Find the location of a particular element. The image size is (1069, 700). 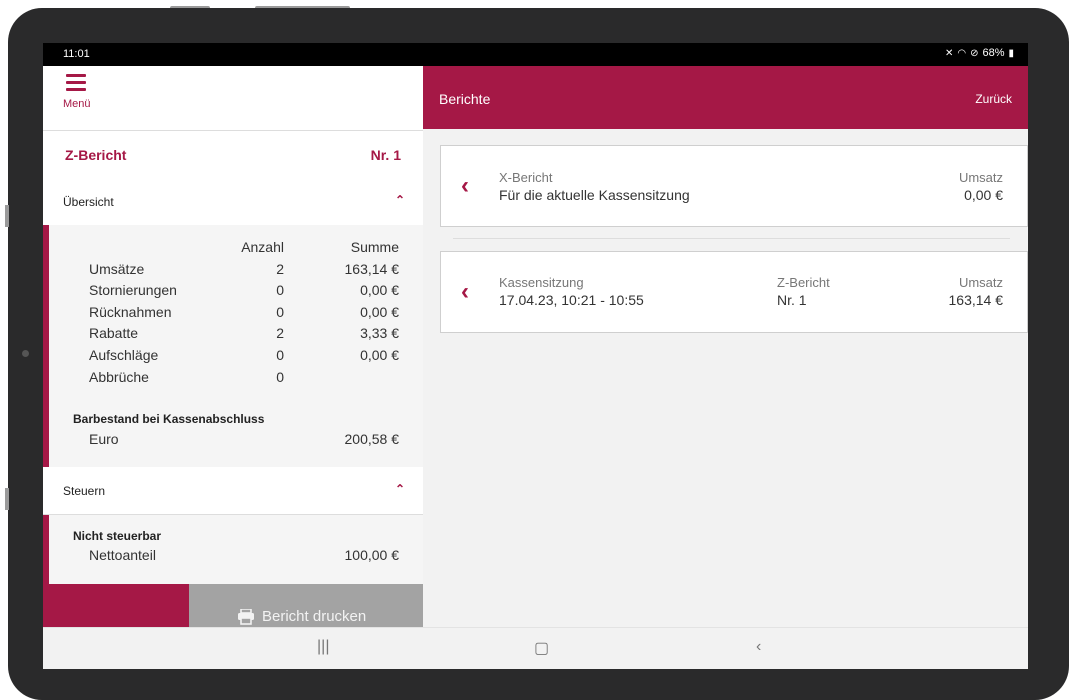

overview-section-toggle: Übersicht ⌃ is located at coordinates (233, 202).